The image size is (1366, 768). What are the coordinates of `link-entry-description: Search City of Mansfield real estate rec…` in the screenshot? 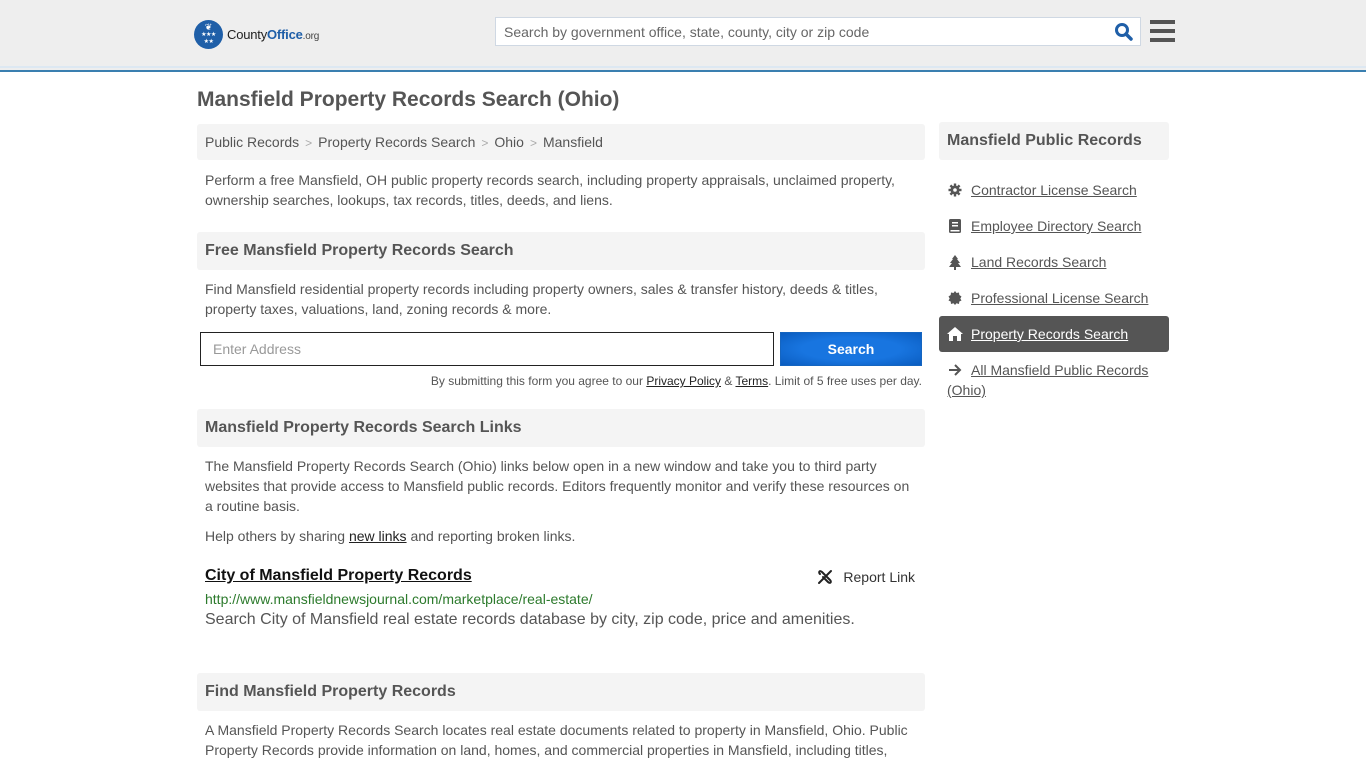 It's located at (530, 619).